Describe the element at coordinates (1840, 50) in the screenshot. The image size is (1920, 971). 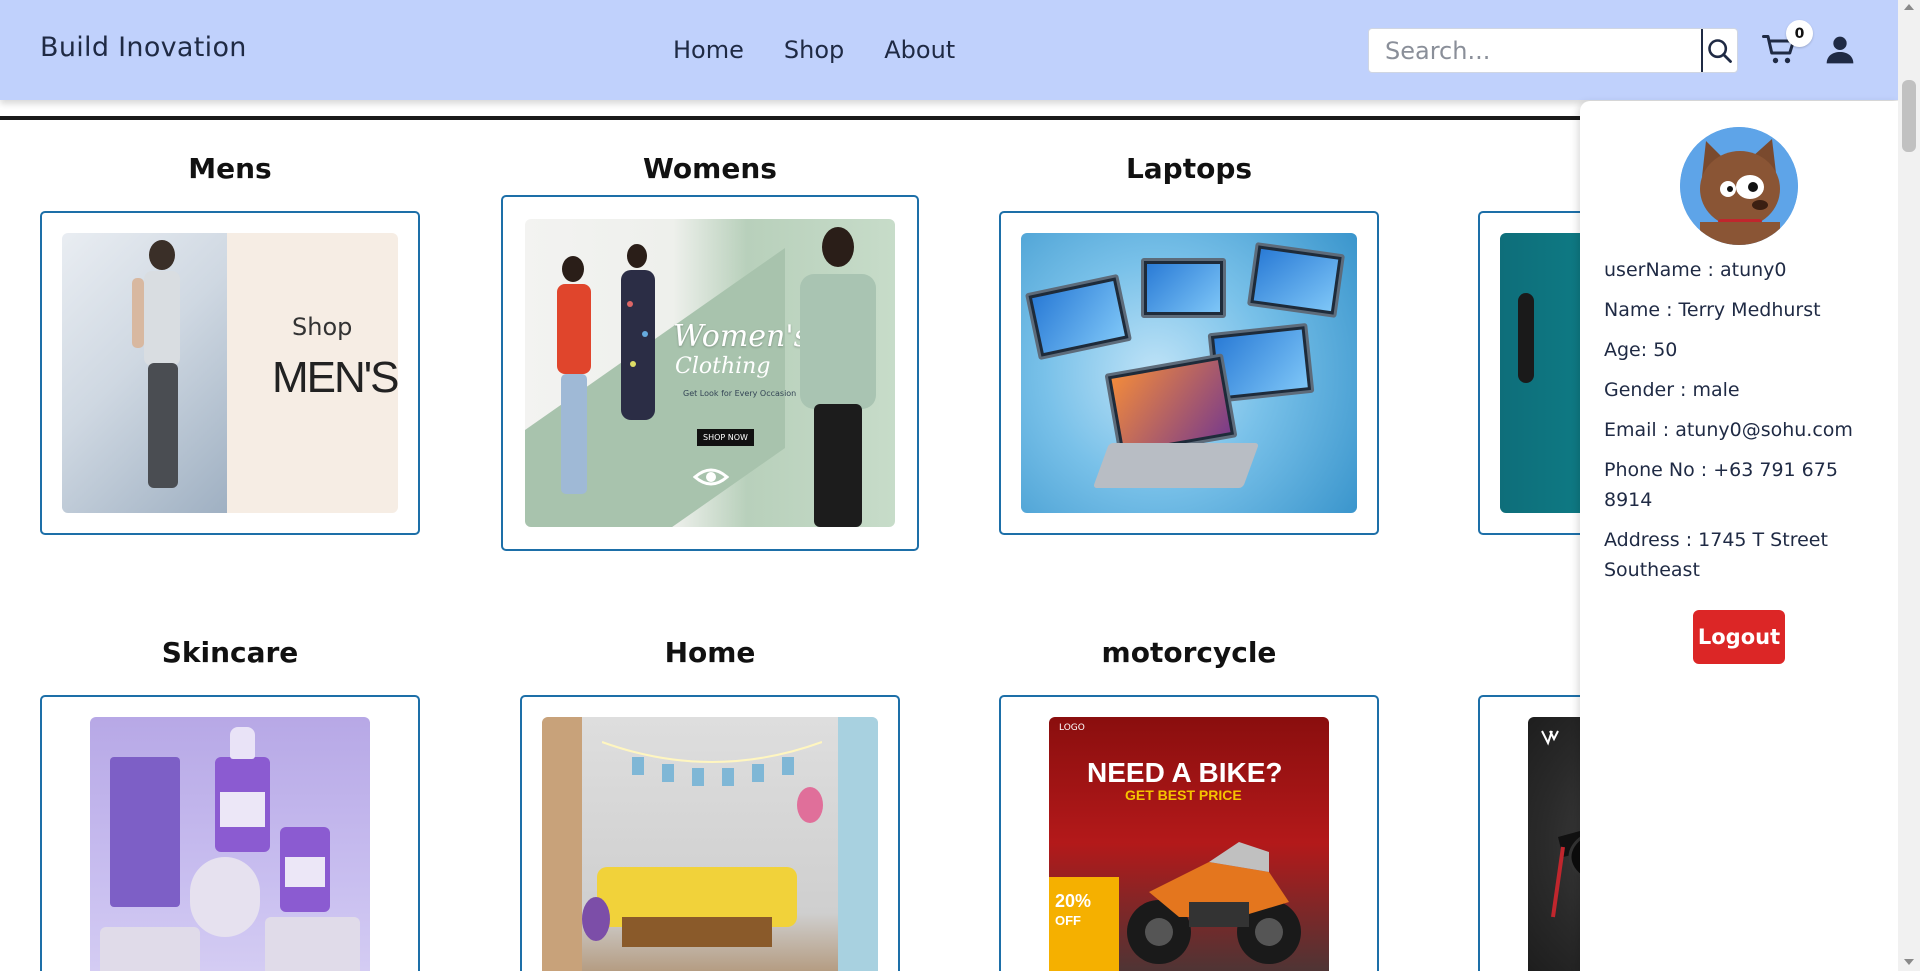
I see `user-icon` at that location.